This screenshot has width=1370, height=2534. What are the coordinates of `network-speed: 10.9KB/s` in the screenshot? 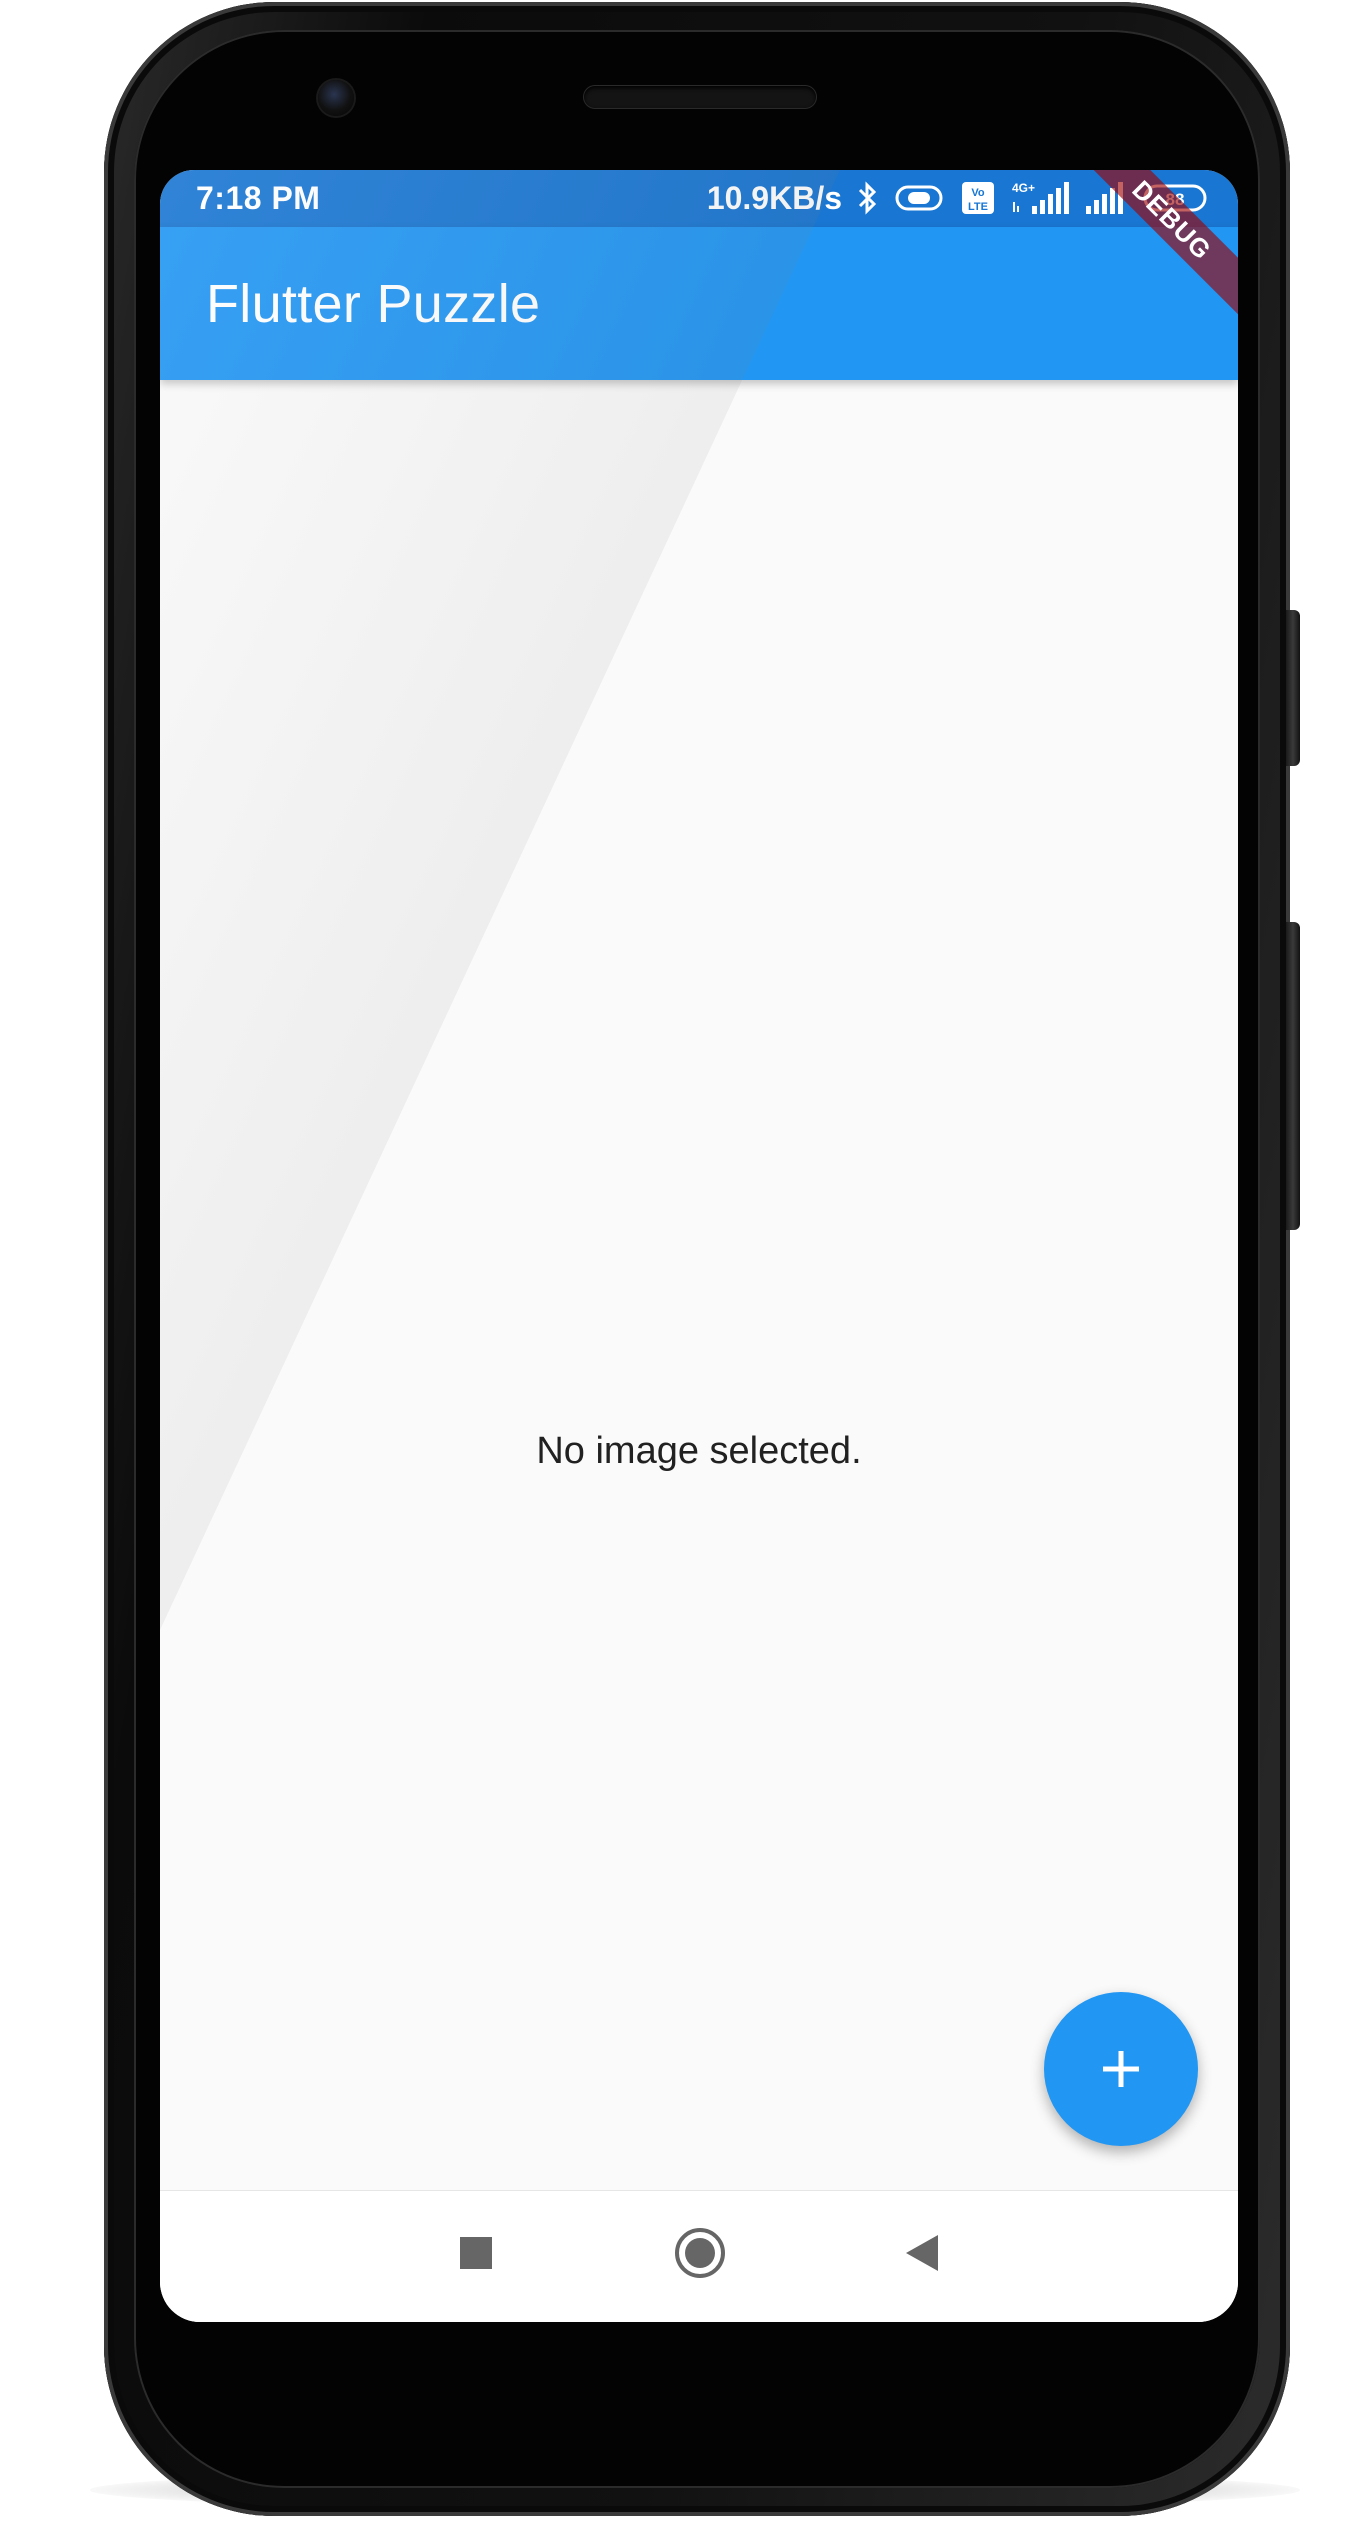 It's located at (774, 197).